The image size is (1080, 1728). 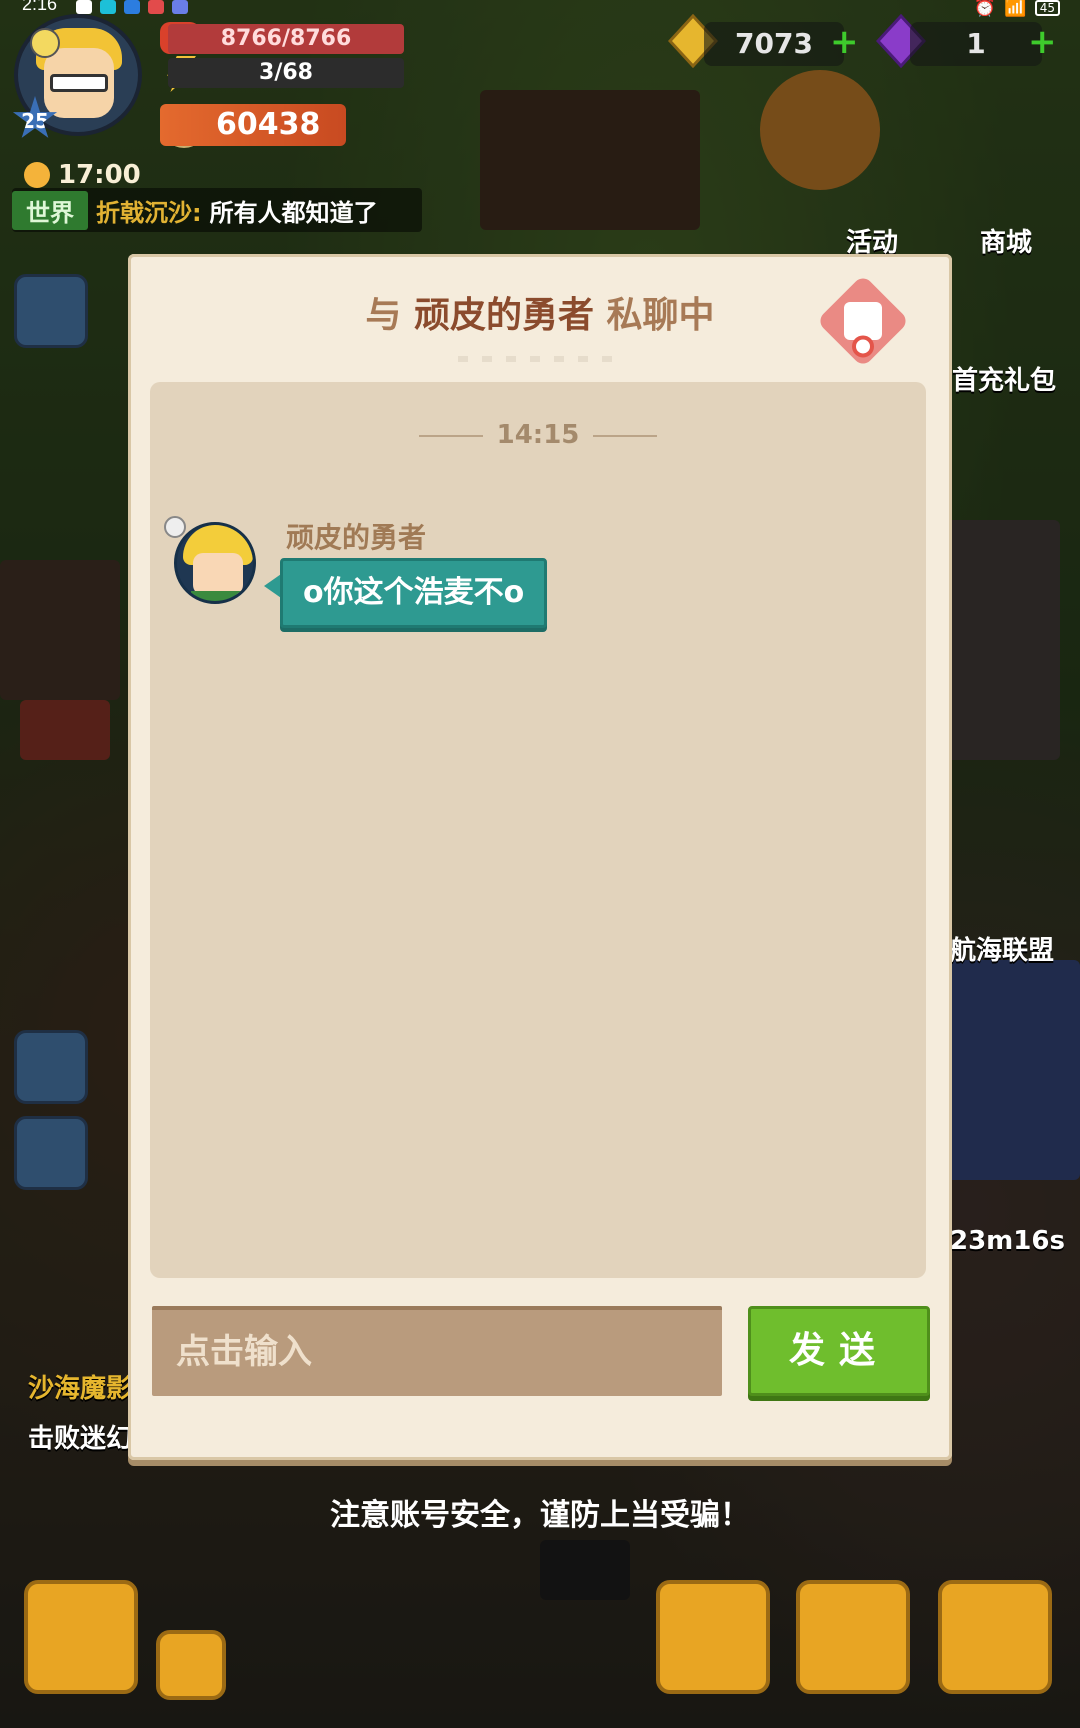 What do you see at coordinates (1007, 1241) in the screenshot?
I see `timer-label: 23m16s` at bounding box center [1007, 1241].